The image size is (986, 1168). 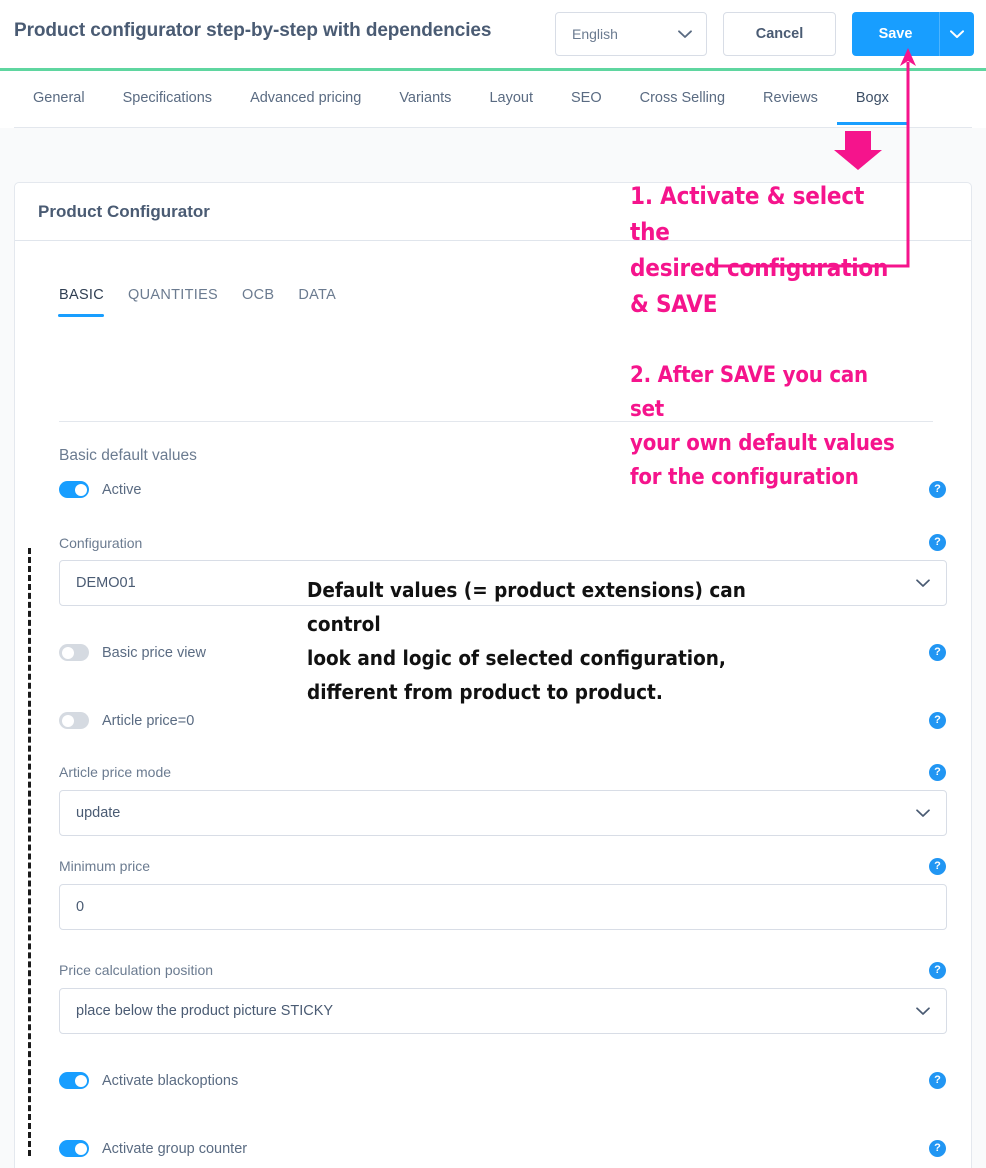 I want to click on price-calculation-position-value: place below the product picture STICKY, so click(x=205, y=1011).